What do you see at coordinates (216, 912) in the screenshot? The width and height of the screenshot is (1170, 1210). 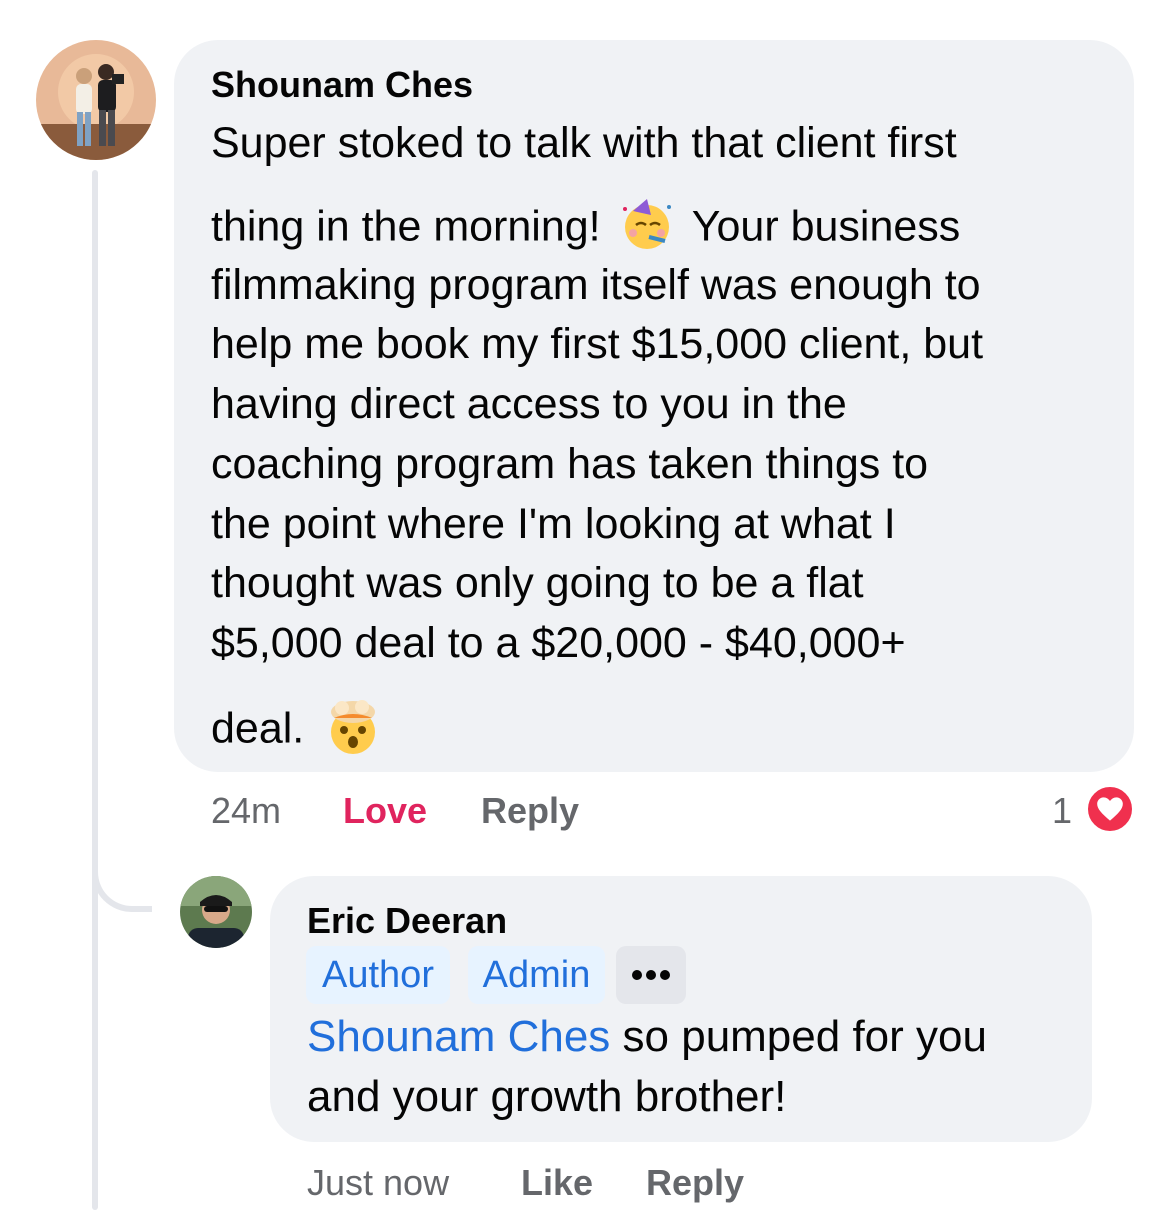 I see `avatar-eric` at bounding box center [216, 912].